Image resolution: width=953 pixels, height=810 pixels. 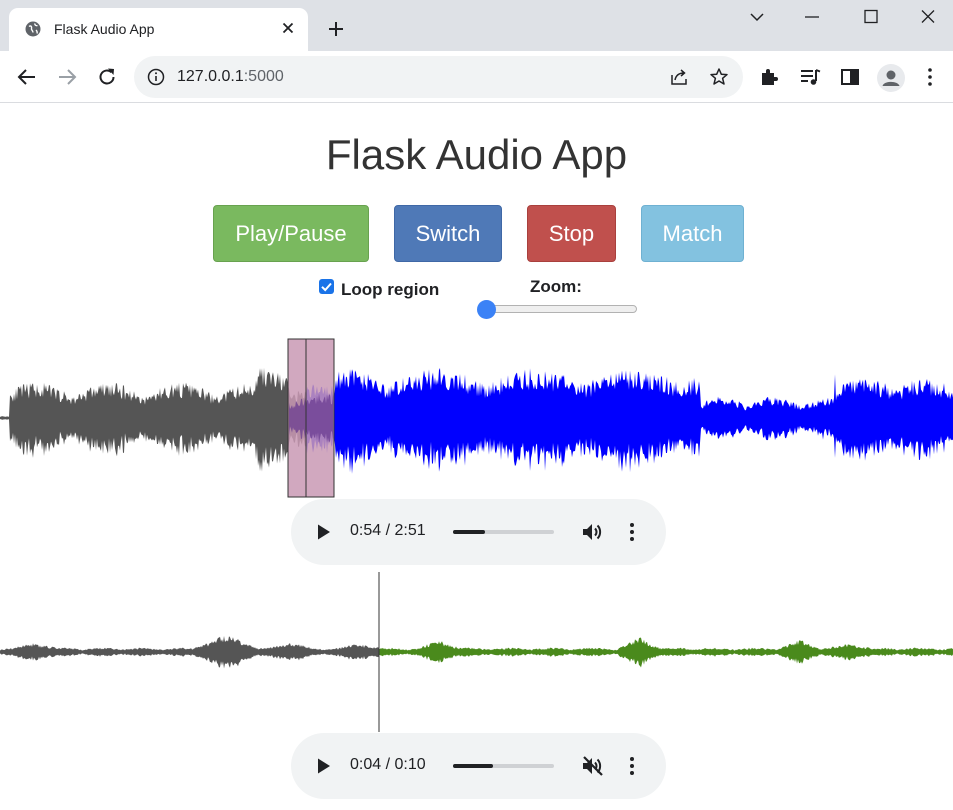 I want to click on audio-time: 0:04 / 0:10, so click(x=388, y=764).